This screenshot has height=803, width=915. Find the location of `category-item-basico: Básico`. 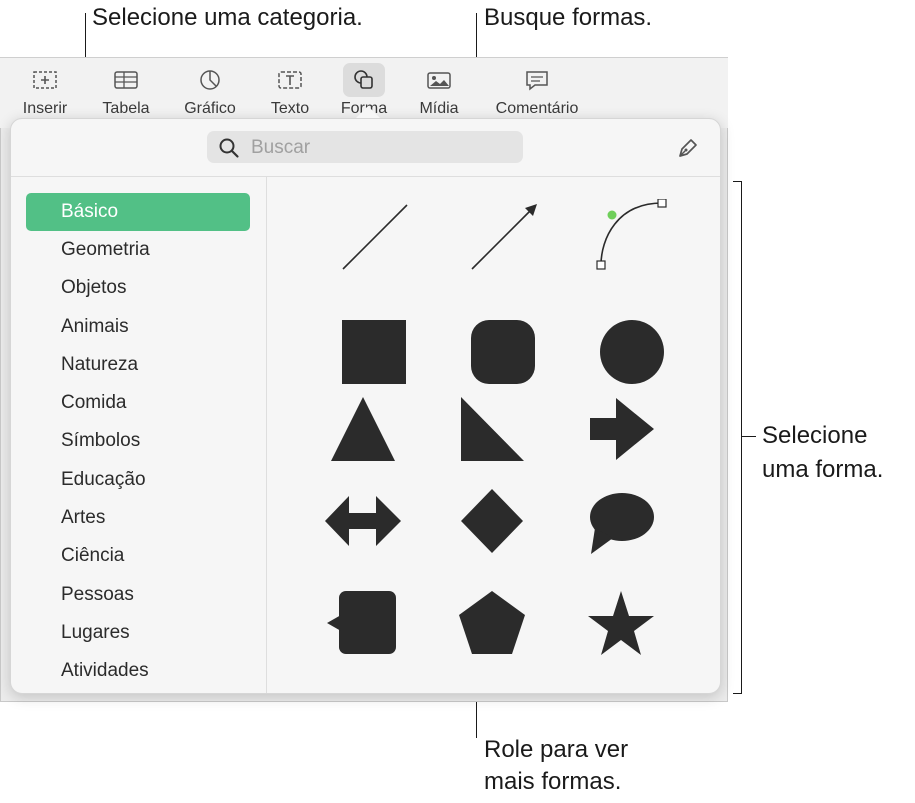

category-item-basico: Básico is located at coordinates (138, 212).